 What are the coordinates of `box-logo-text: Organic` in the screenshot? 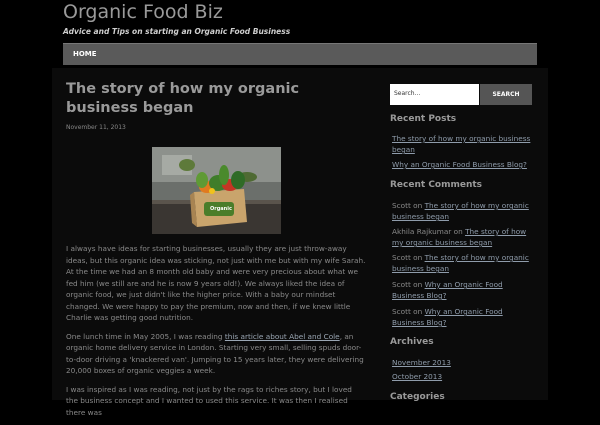 It's located at (221, 209).